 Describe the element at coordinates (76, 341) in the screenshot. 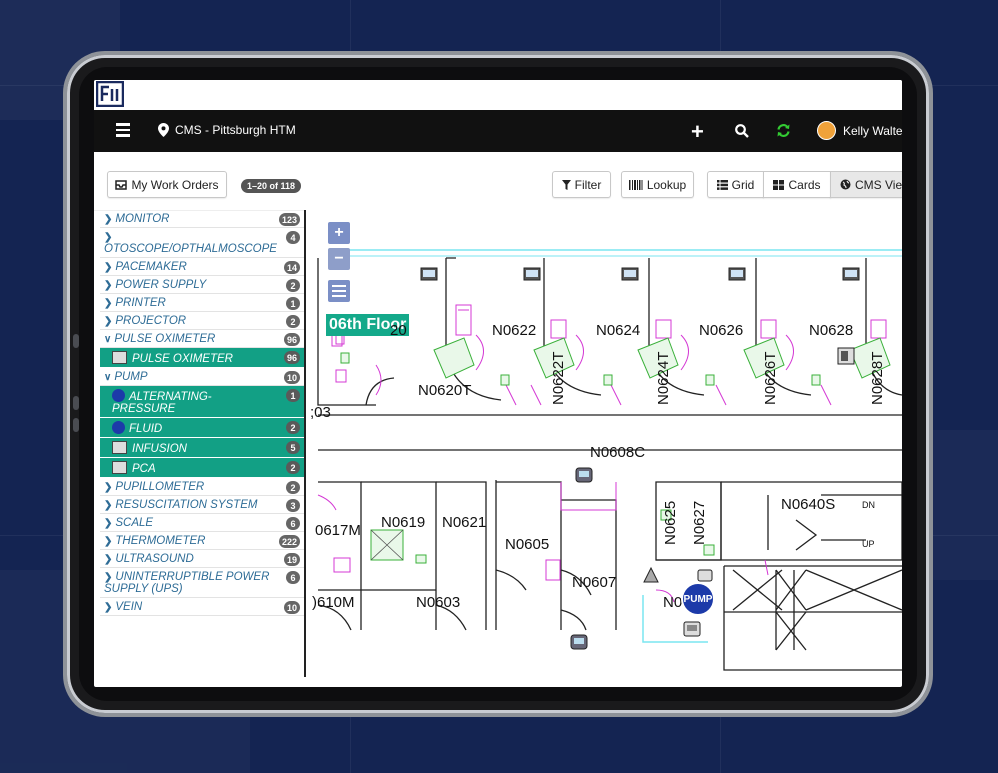

I see `tablet-side-button` at that location.